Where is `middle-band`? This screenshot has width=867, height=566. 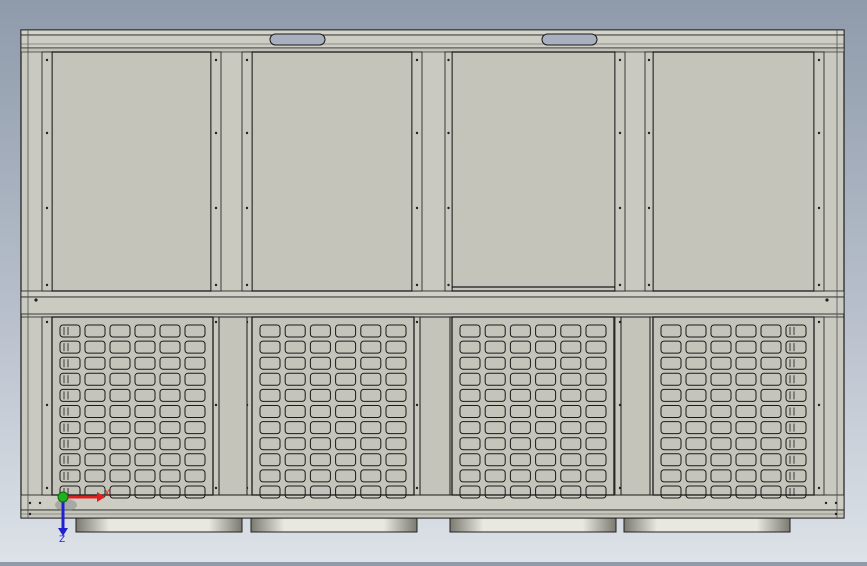
middle-band is located at coordinates (432, 304).